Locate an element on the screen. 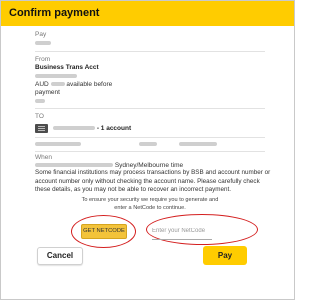 Image resolution: width=320 pixels, height=300 pixels. to-count: - 1 account is located at coordinates (114, 128).